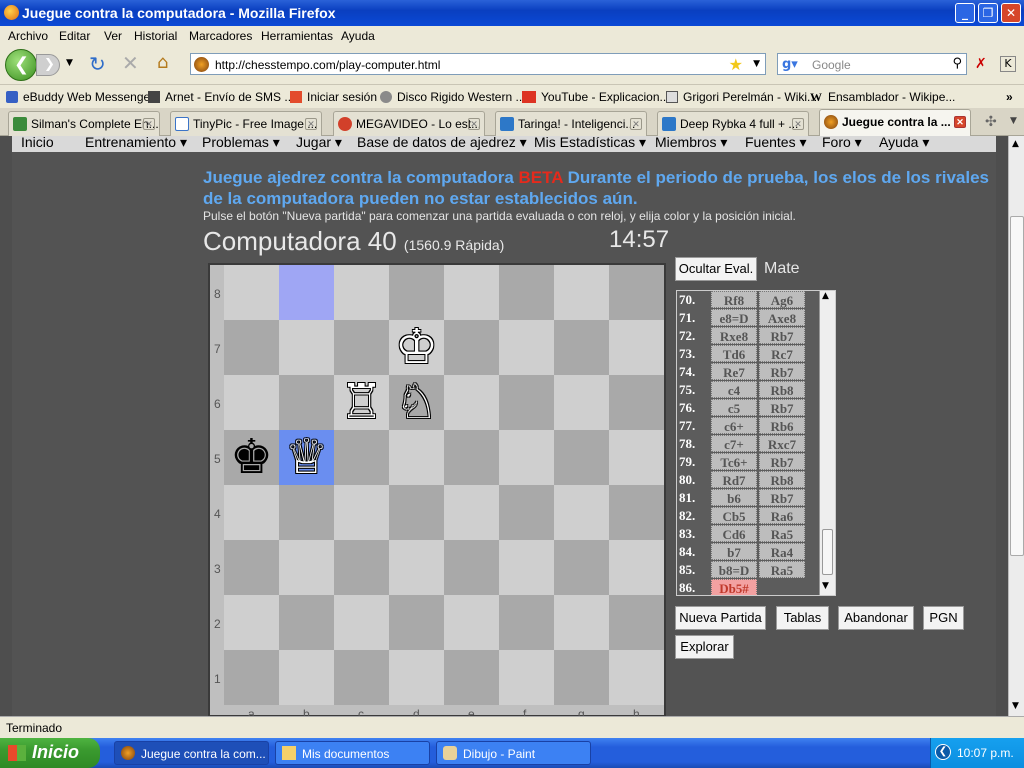  What do you see at coordinates (981, 64) in the screenshot?
I see `addon-icon: ✗` at bounding box center [981, 64].